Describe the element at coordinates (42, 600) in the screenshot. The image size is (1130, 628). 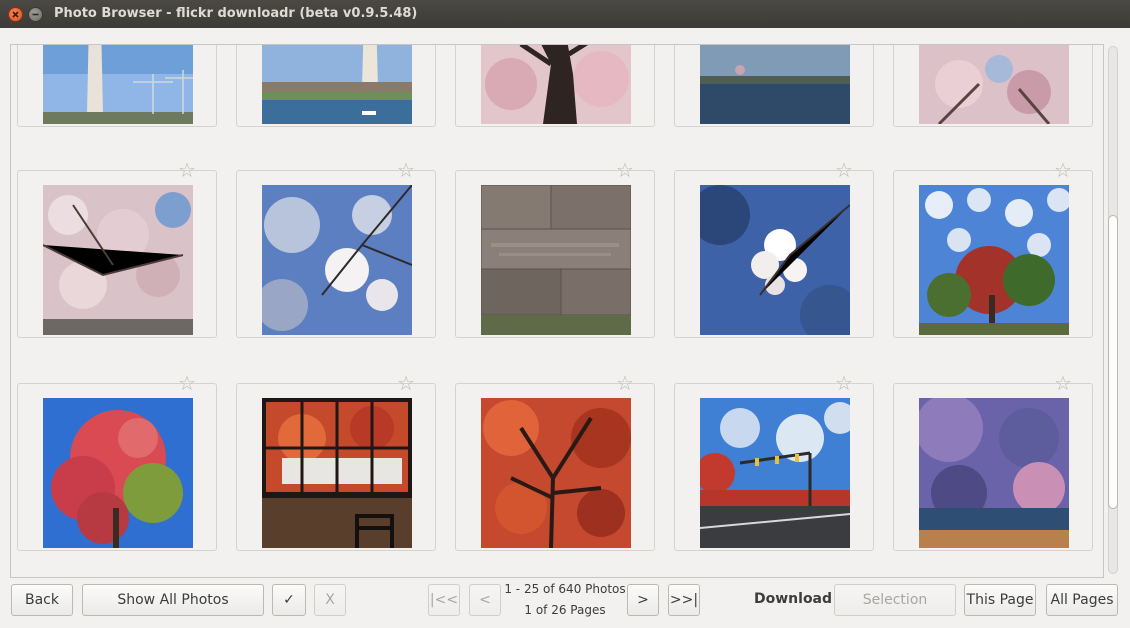
I see `back-button: Back` at that location.